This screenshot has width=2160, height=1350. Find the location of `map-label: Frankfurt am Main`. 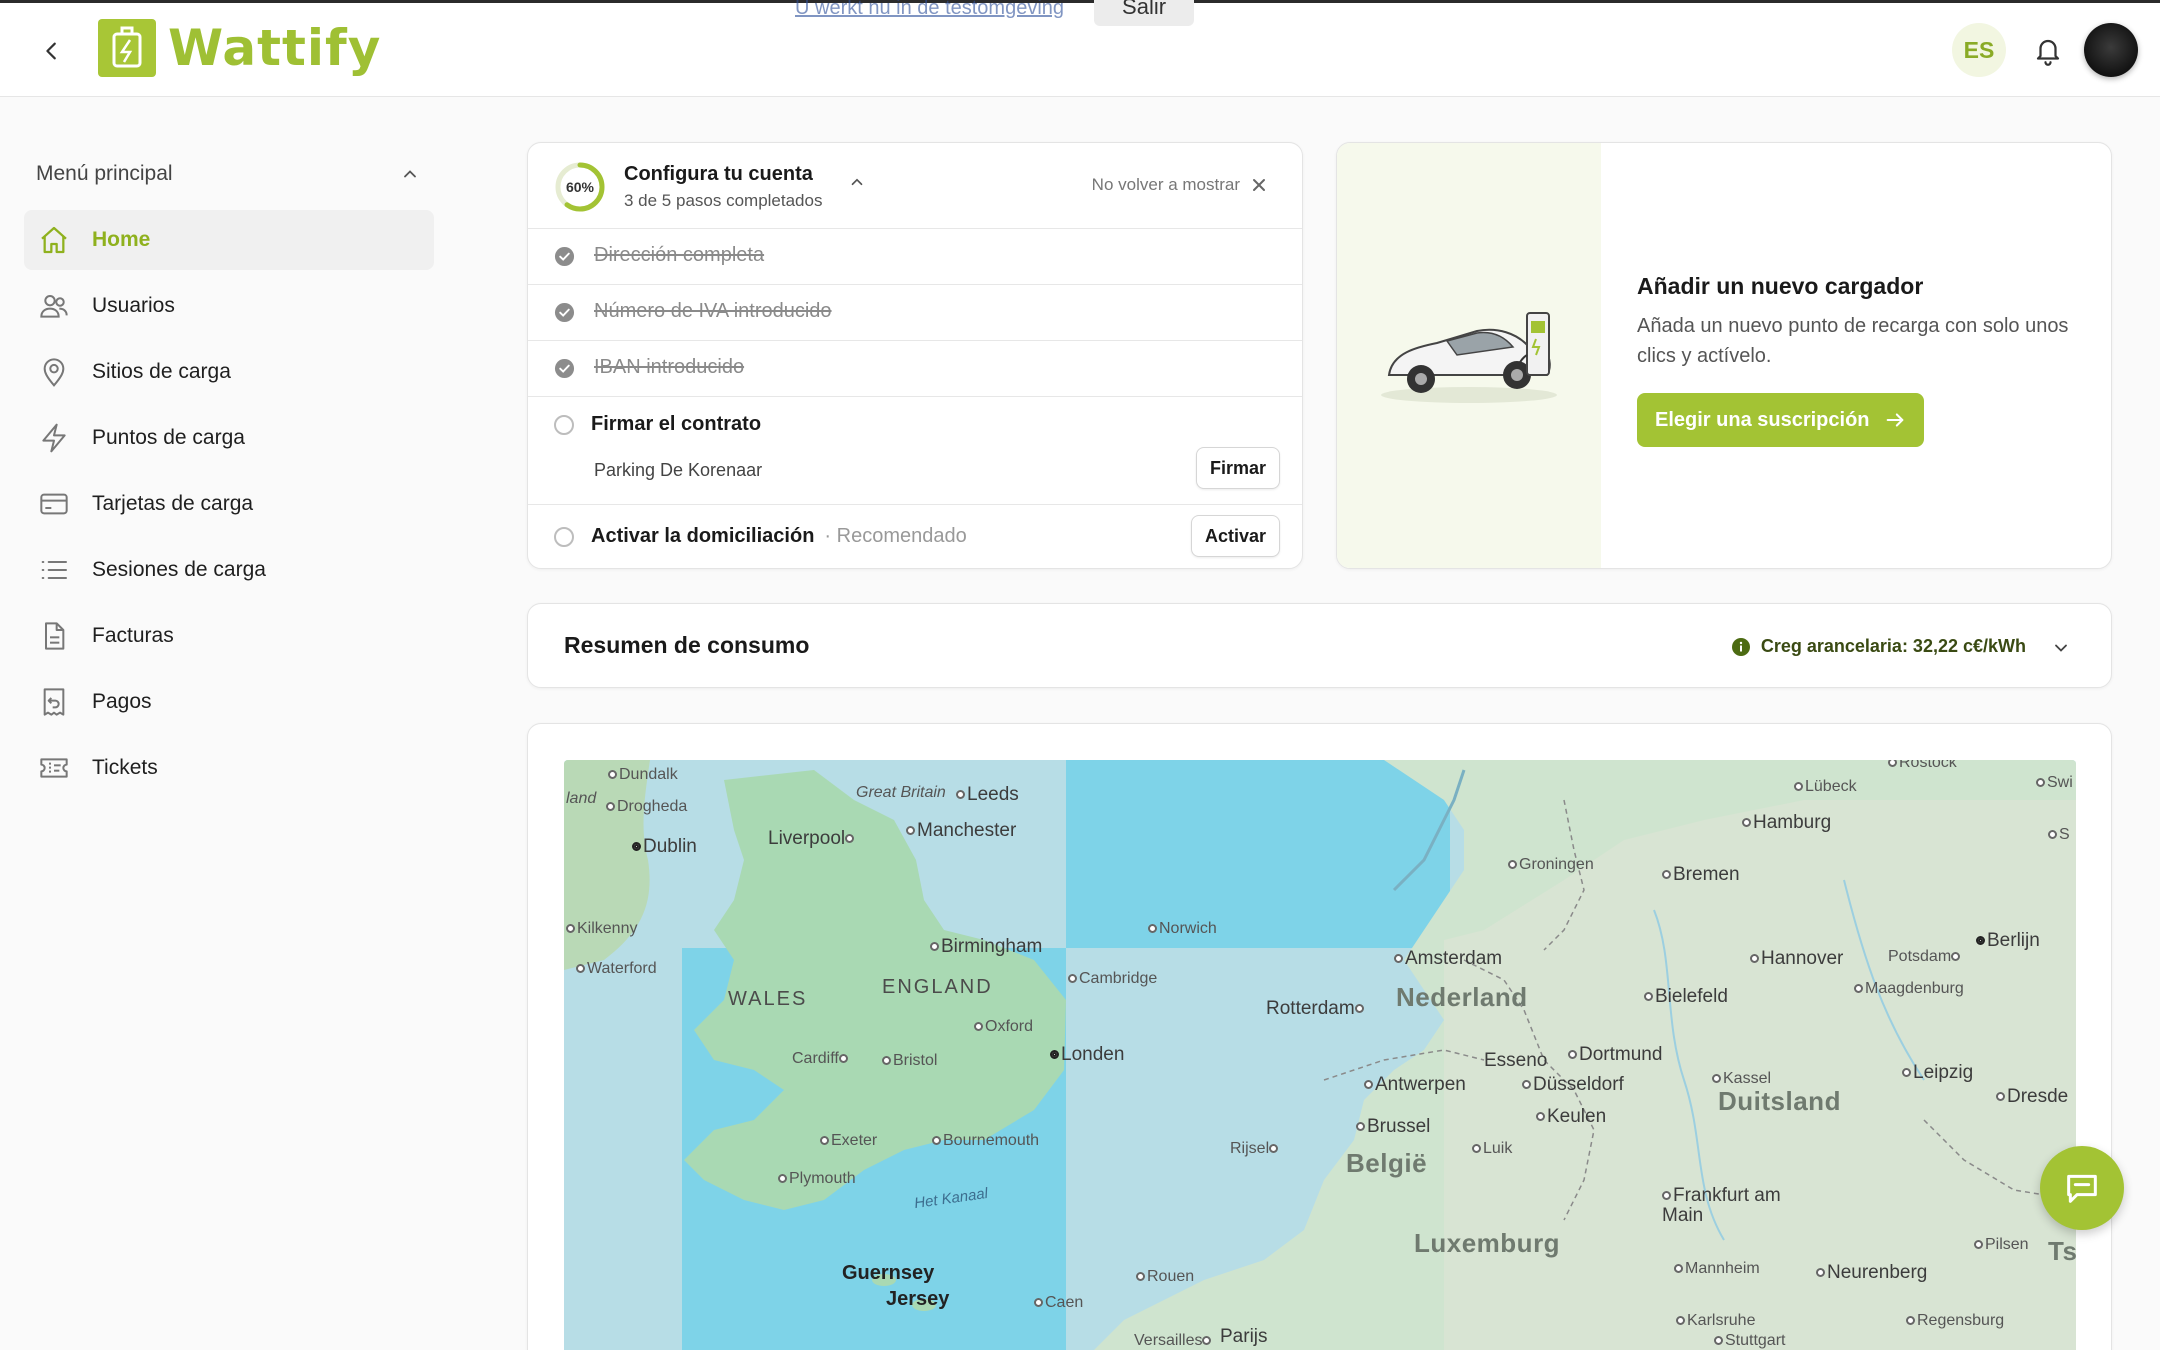

map-label: Frankfurt am Main is located at coordinates (1721, 1205).